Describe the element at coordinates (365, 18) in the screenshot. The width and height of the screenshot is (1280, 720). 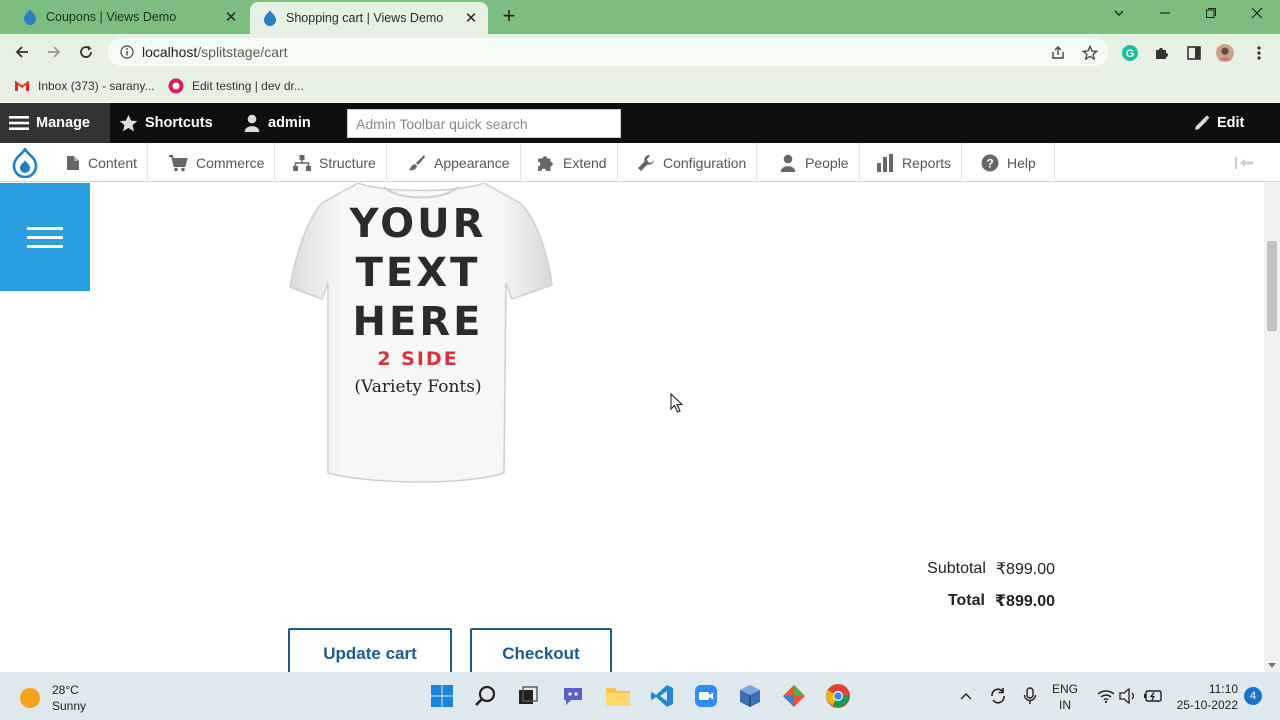
I see `tab-title: Shopping cart | Views Demo` at that location.